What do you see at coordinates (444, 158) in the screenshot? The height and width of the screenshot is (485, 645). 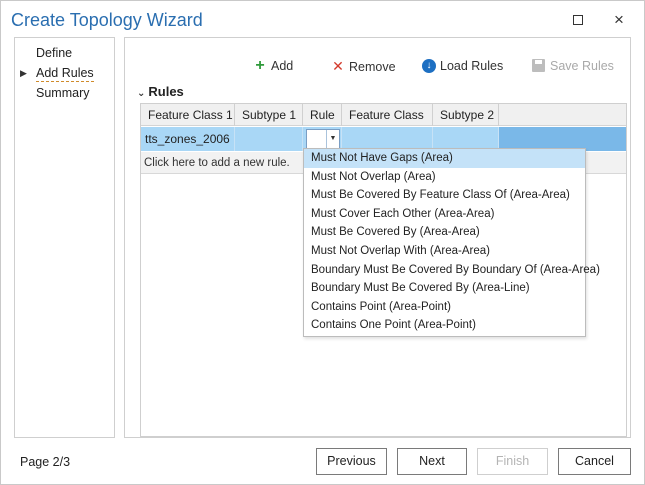 I see `rule-option: Must Not Have Gaps (Area)` at bounding box center [444, 158].